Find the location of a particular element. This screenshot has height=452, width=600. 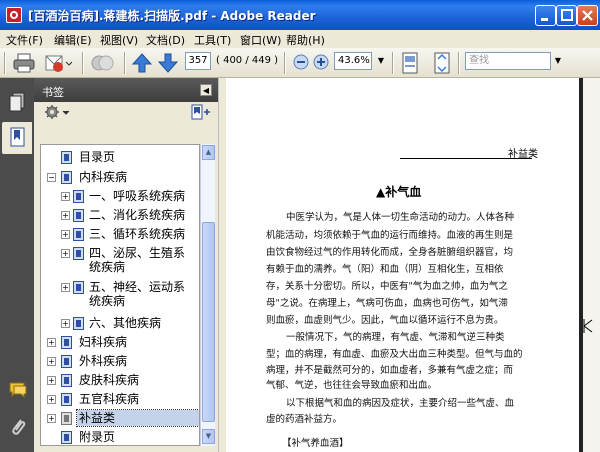

zoom-input: 43.6% is located at coordinates (353, 61).